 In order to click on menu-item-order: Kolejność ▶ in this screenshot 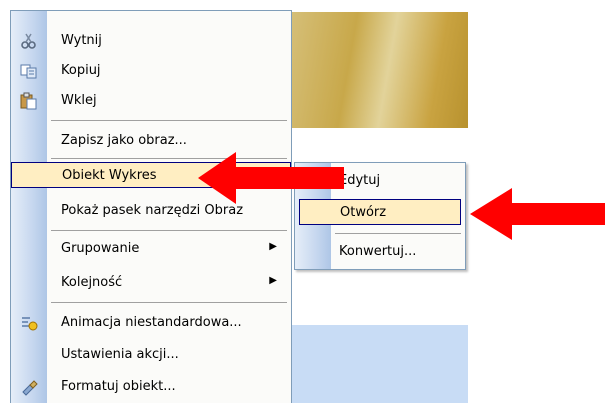, I will do `click(151, 283)`.